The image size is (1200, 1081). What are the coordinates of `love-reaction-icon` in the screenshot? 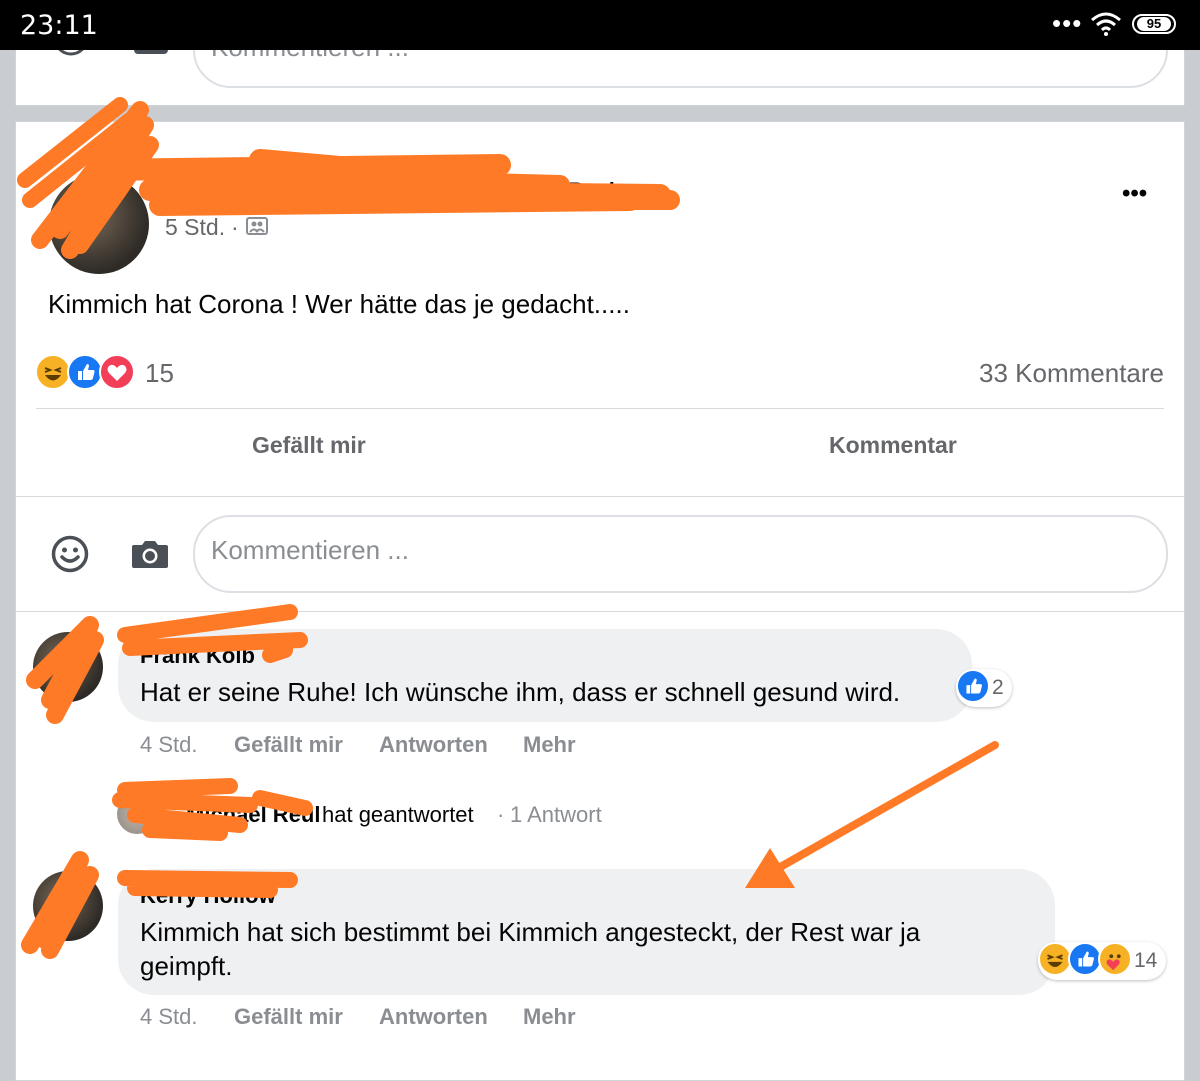 It's located at (117, 372).